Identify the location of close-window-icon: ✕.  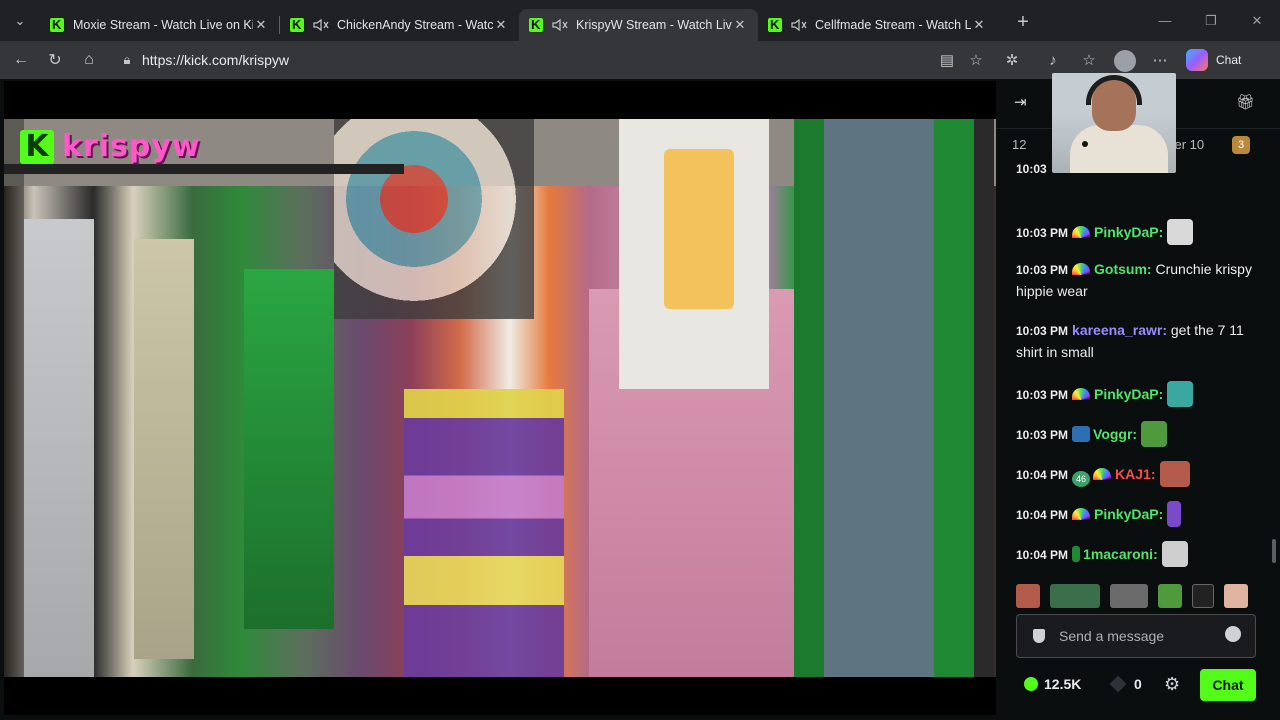
(1257, 20).